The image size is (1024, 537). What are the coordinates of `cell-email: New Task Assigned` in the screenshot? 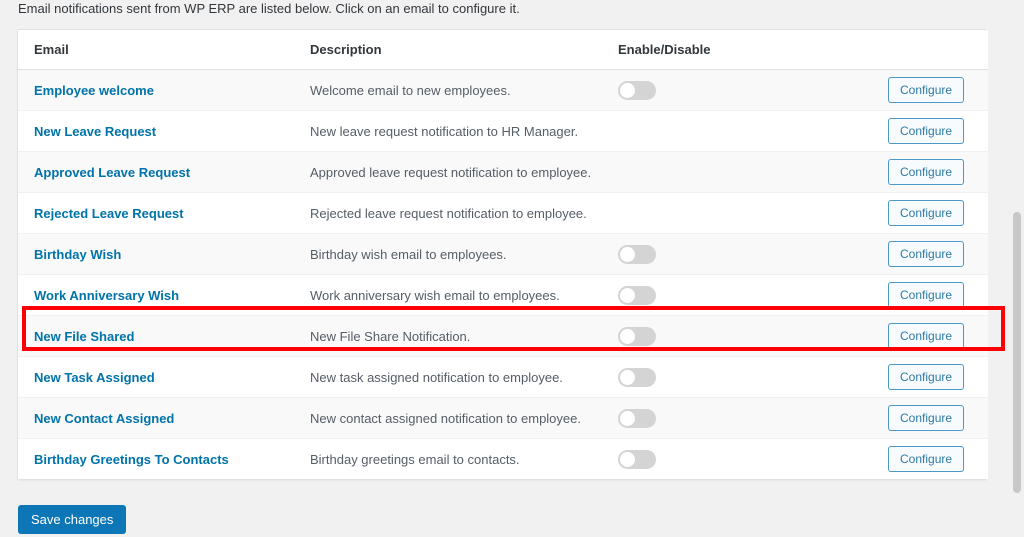 It's located at (164, 377).